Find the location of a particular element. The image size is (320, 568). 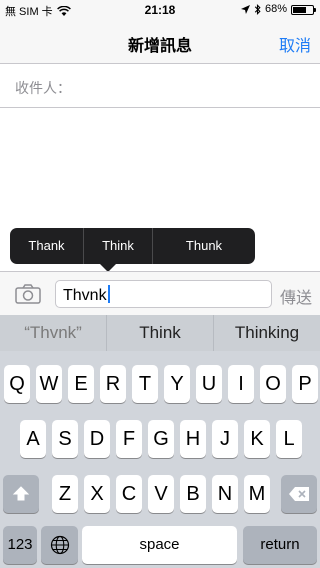

quicktype-suggestion-thinking: Thinking is located at coordinates (266, 333).